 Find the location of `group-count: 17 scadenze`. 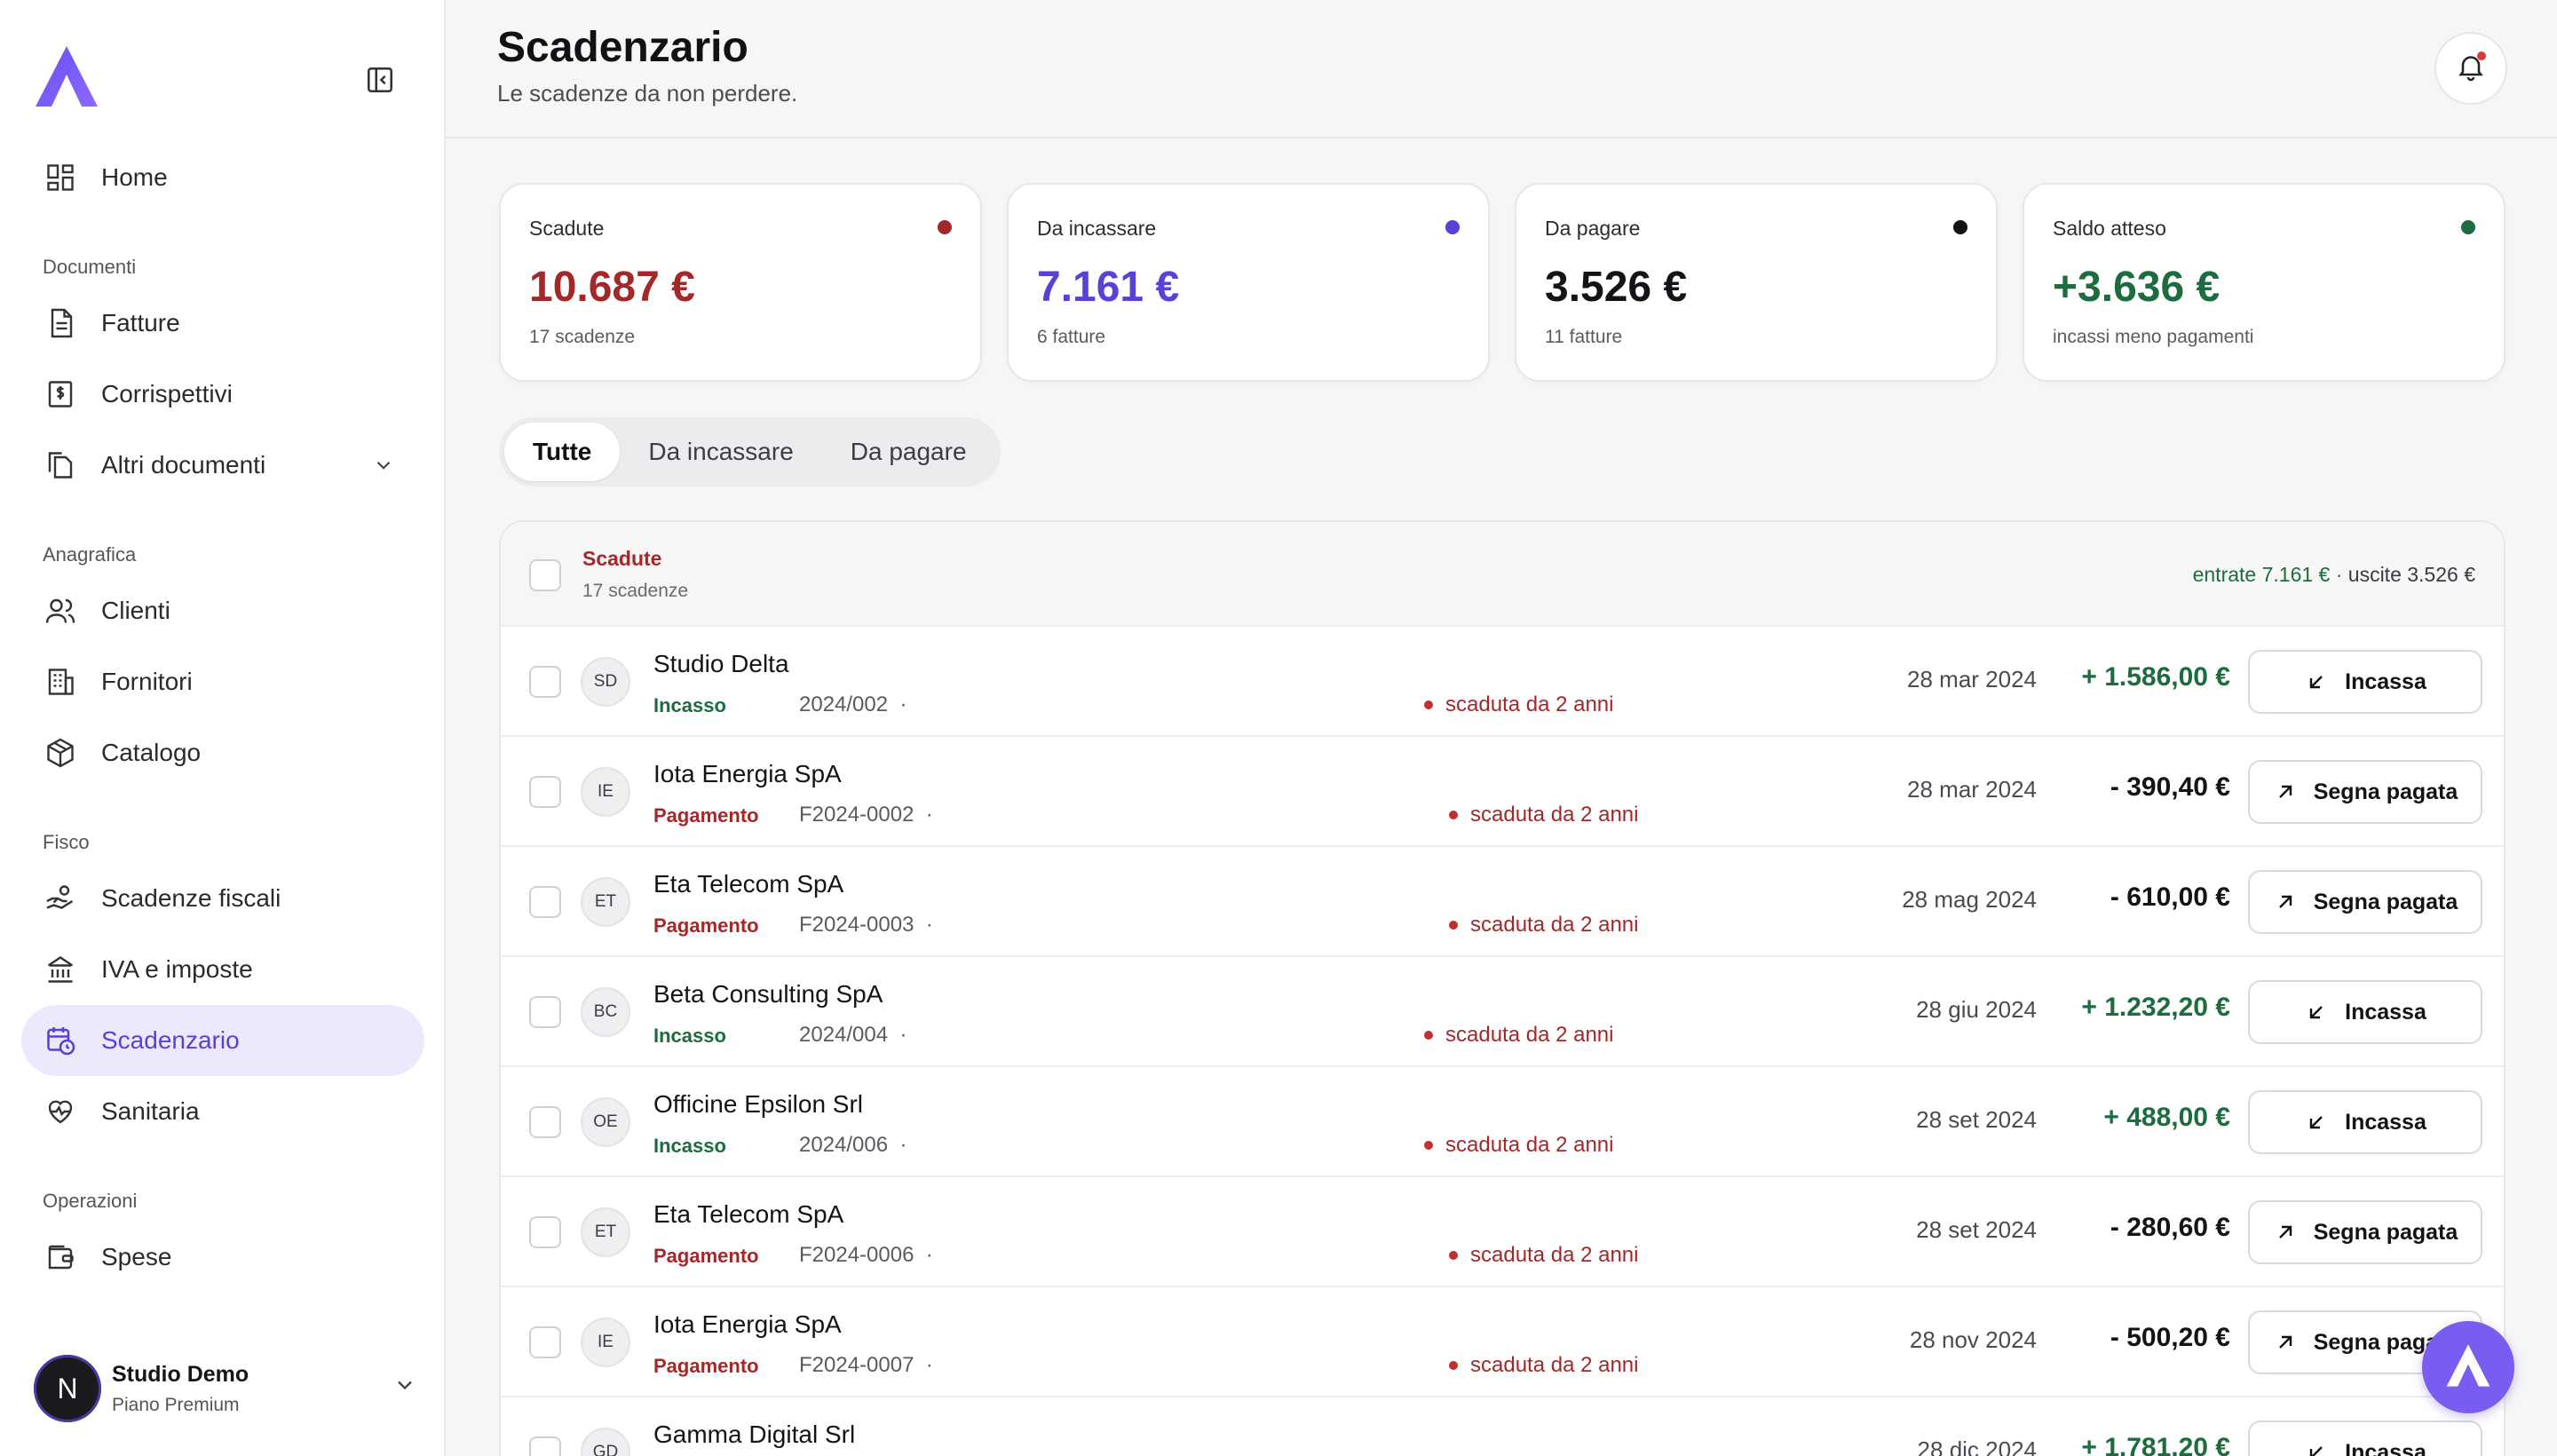

group-count: 17 scadenze is located at coordinates (635, 591).